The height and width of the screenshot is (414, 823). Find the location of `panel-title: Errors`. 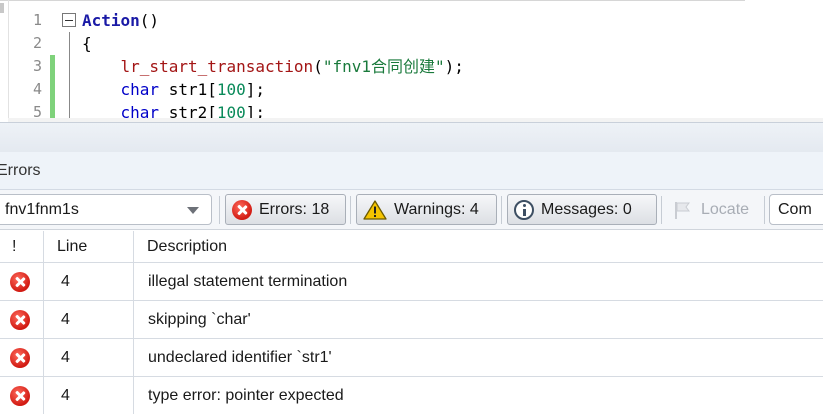

panel-title: Errors is located at coordinates (20, 170).